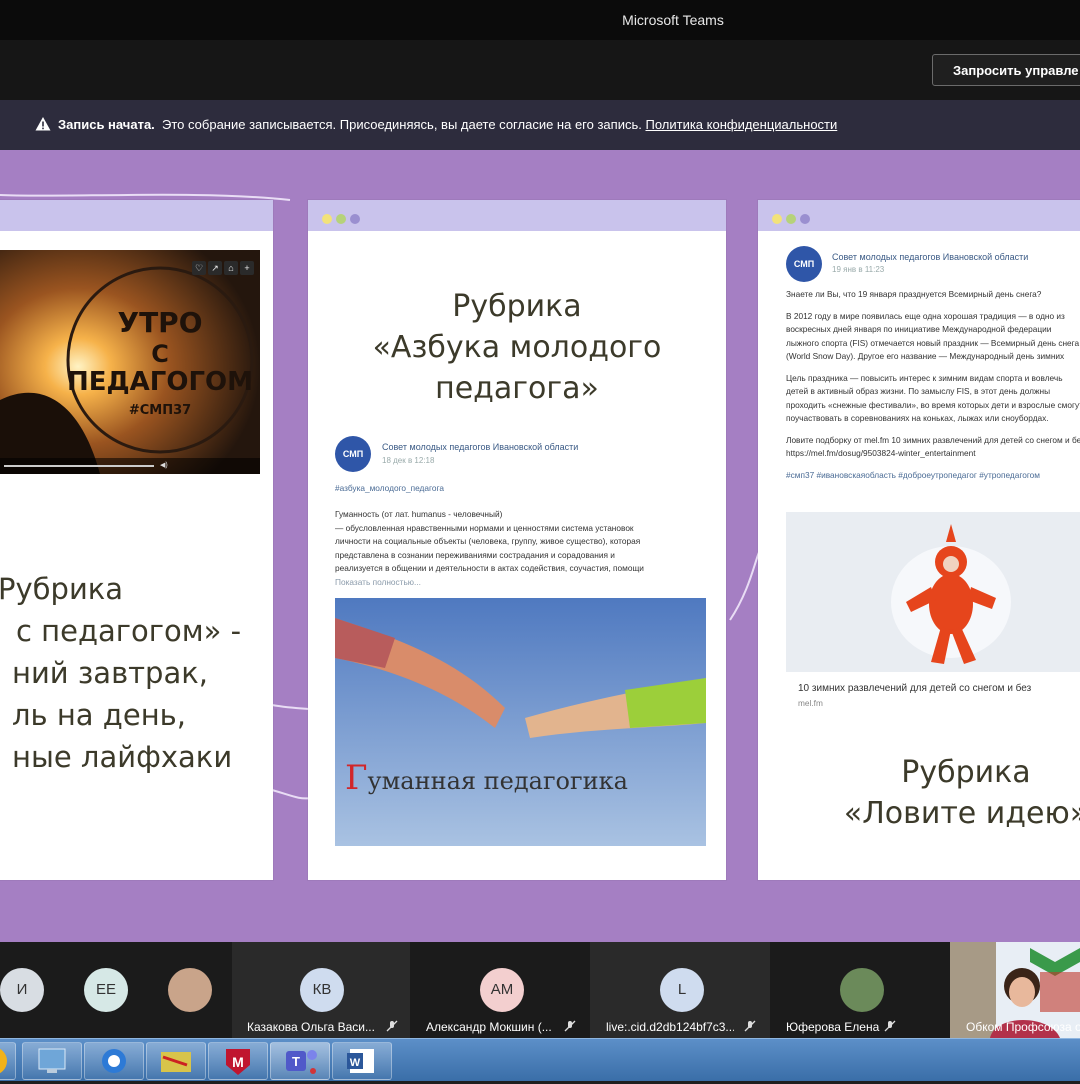 The image size is (1080, 1084). What do you see at coordinates (356, 778) in the screenshot?
I see `image-caption-first-letter: Г` at bounding box center [356, 778].